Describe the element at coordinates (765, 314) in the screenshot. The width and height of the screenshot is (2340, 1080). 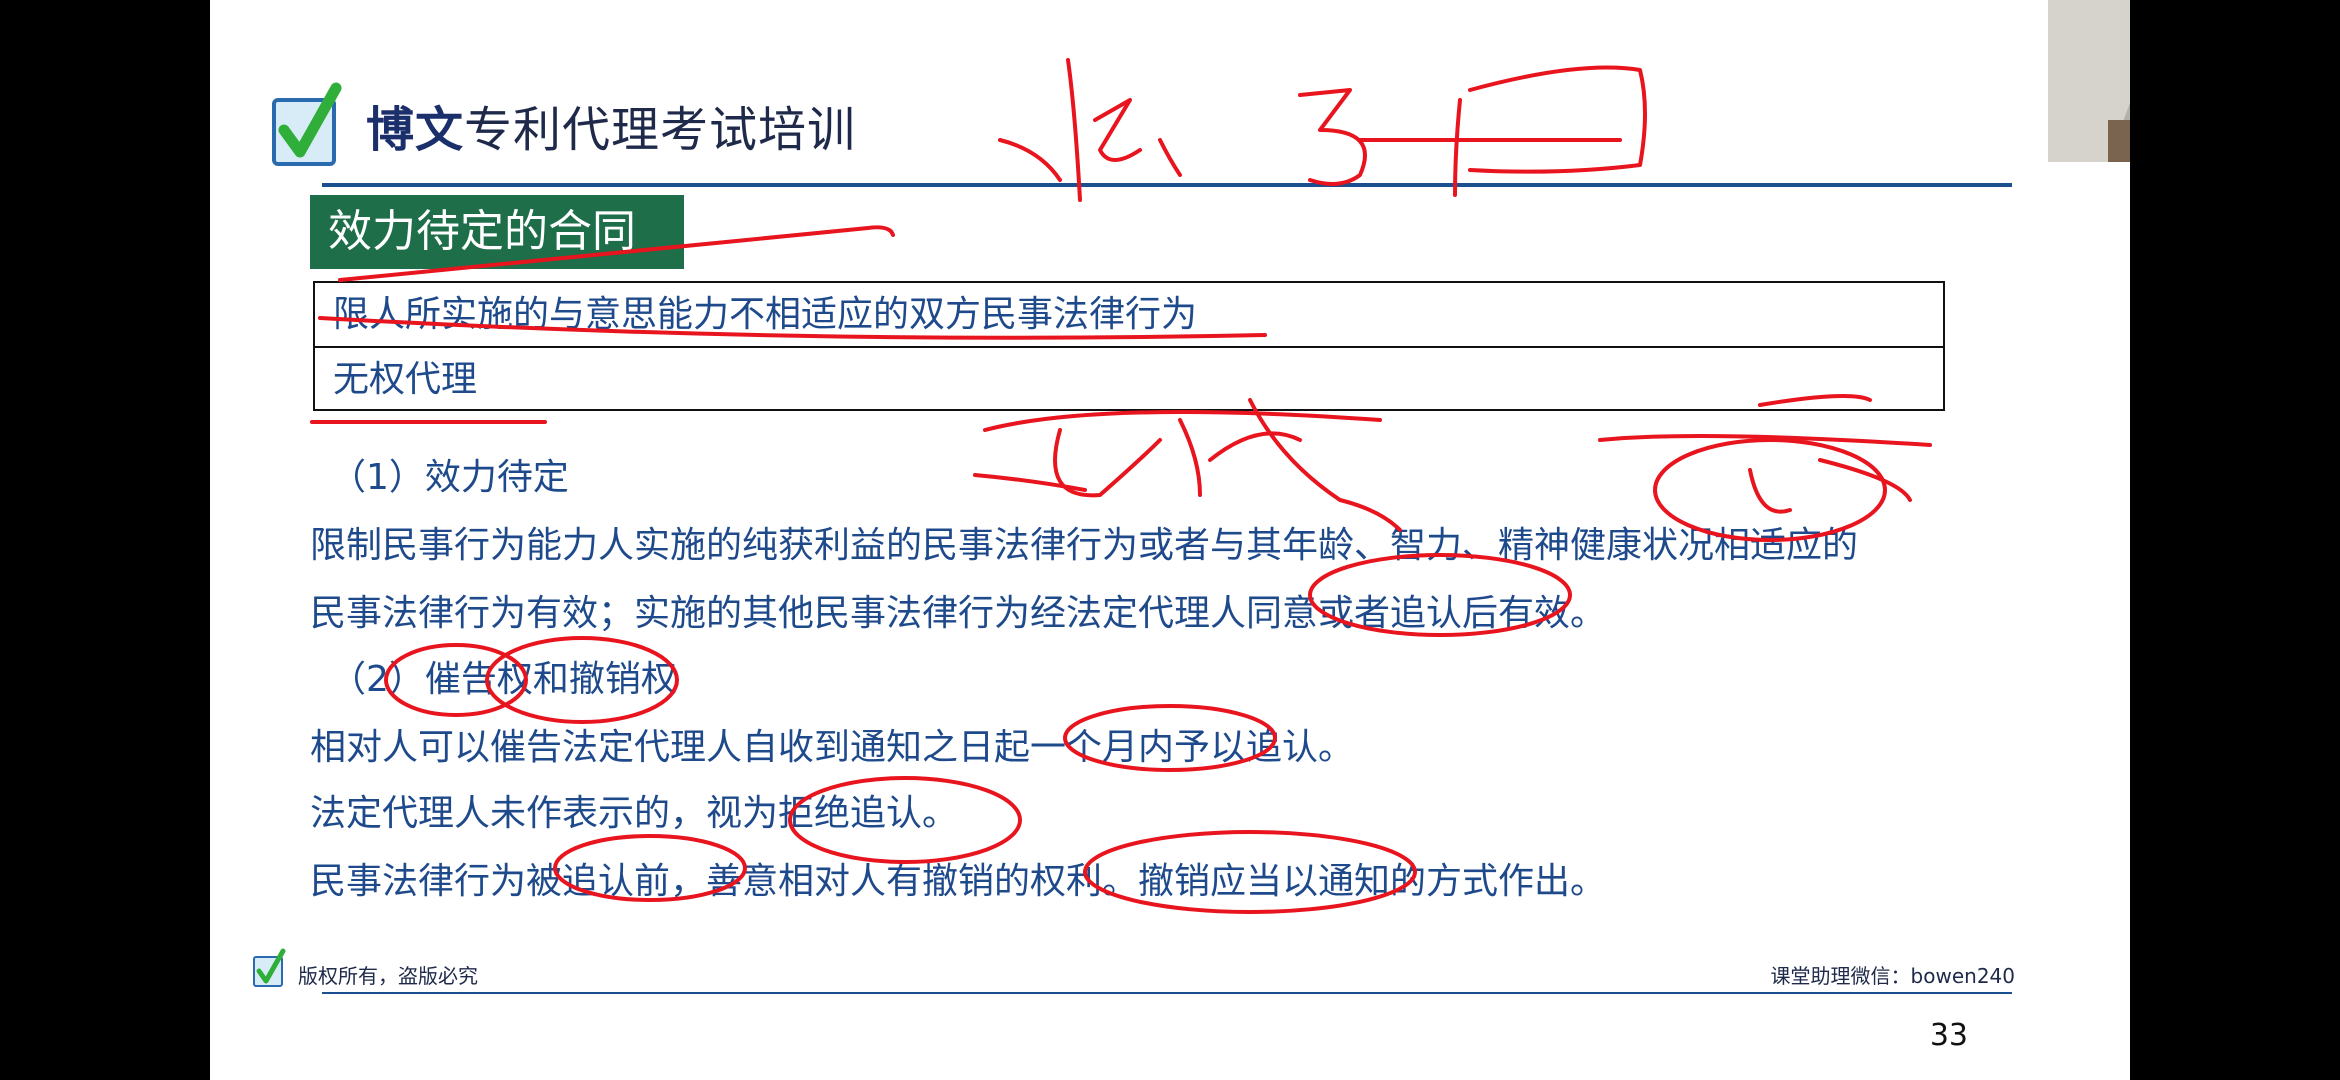
I see `case-table-row: 限人所实施的与意思能力不相适应的双方民事法律行为` at that location.